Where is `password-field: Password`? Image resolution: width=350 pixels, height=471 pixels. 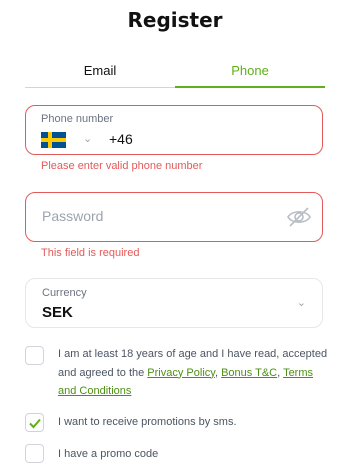 password-field: Password is located at coordinates (174, 217).